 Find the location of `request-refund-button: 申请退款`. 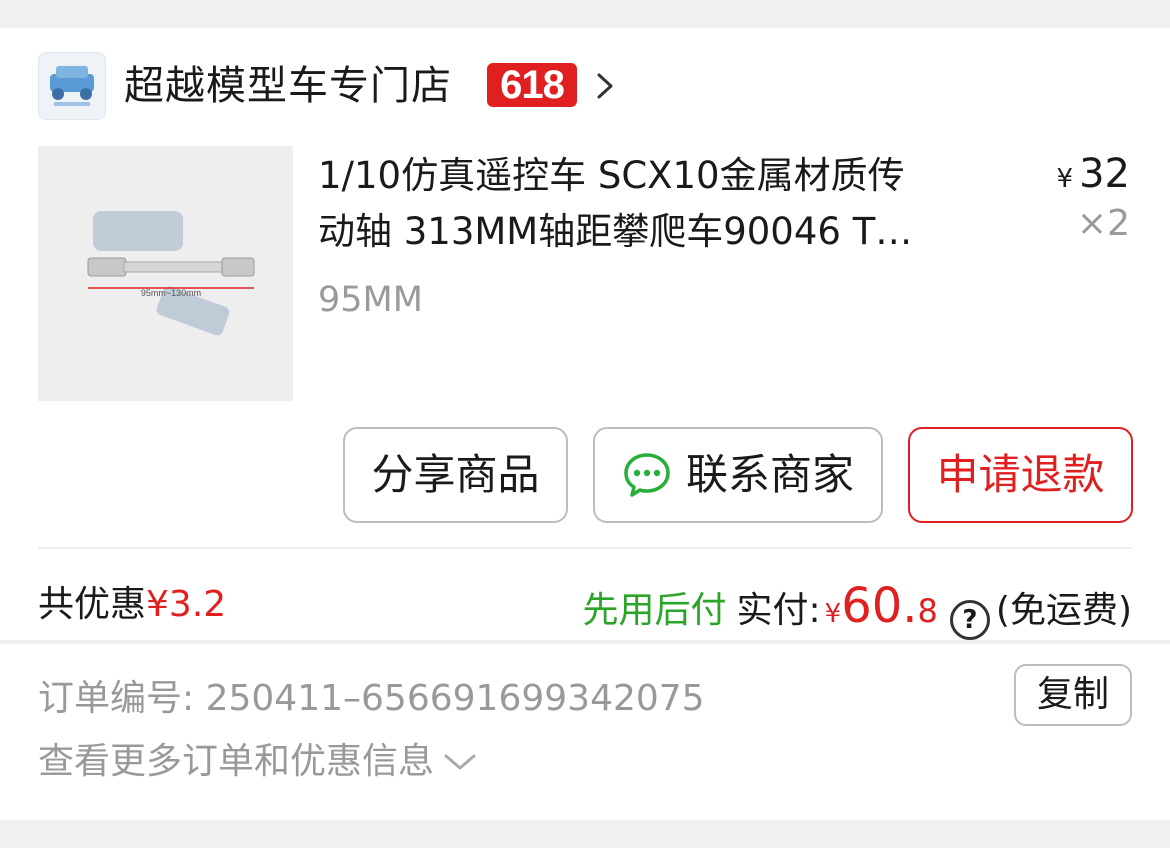

request-refund-button: 申请退款 is located at coordinates (1020, 475).